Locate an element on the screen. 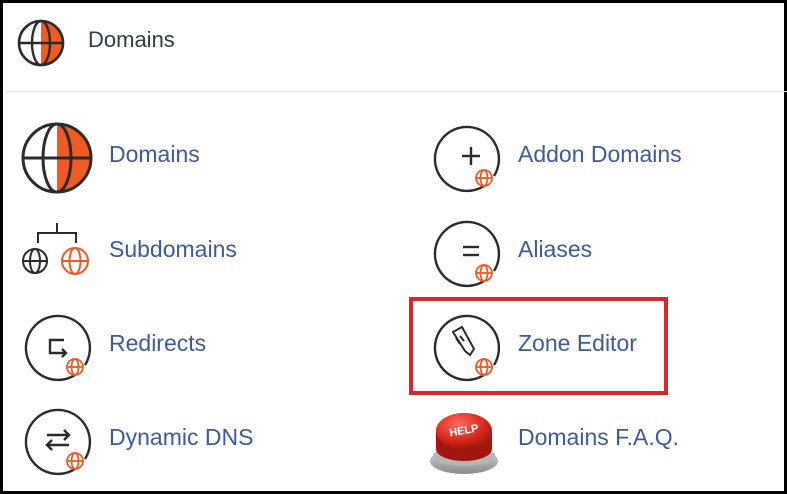 This screenshot has height=494, width=787. help-button-icon: HELP is located at coordinates (464, 443).